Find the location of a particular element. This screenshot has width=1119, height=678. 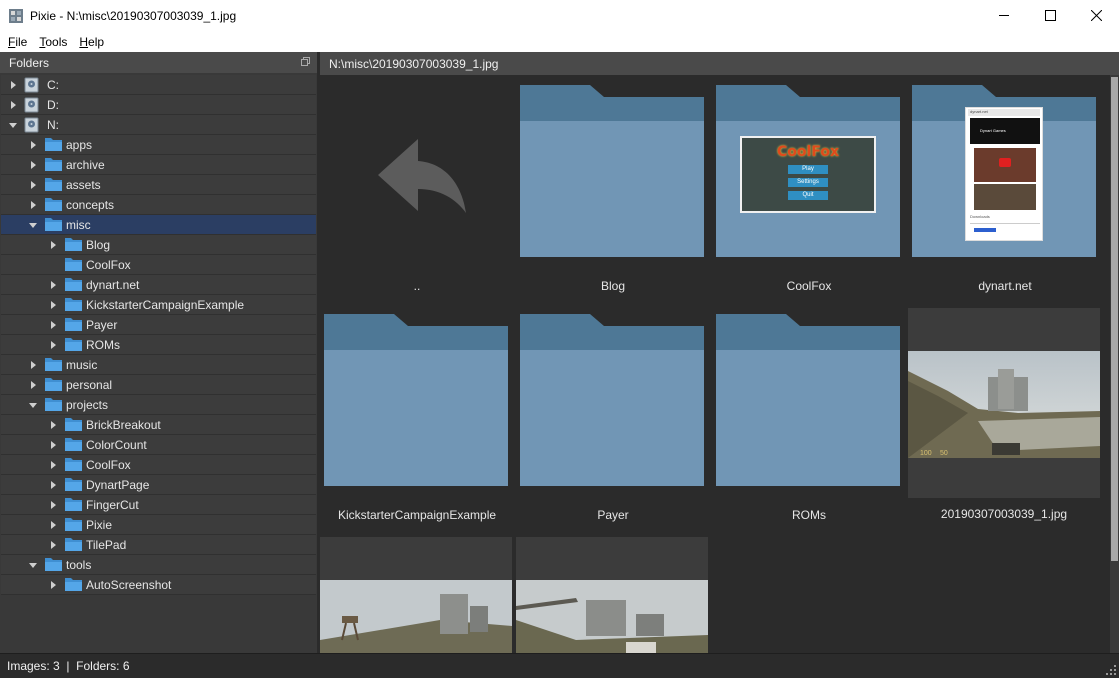

folders-panel-title: Folders is located at coordinates (29, 62).